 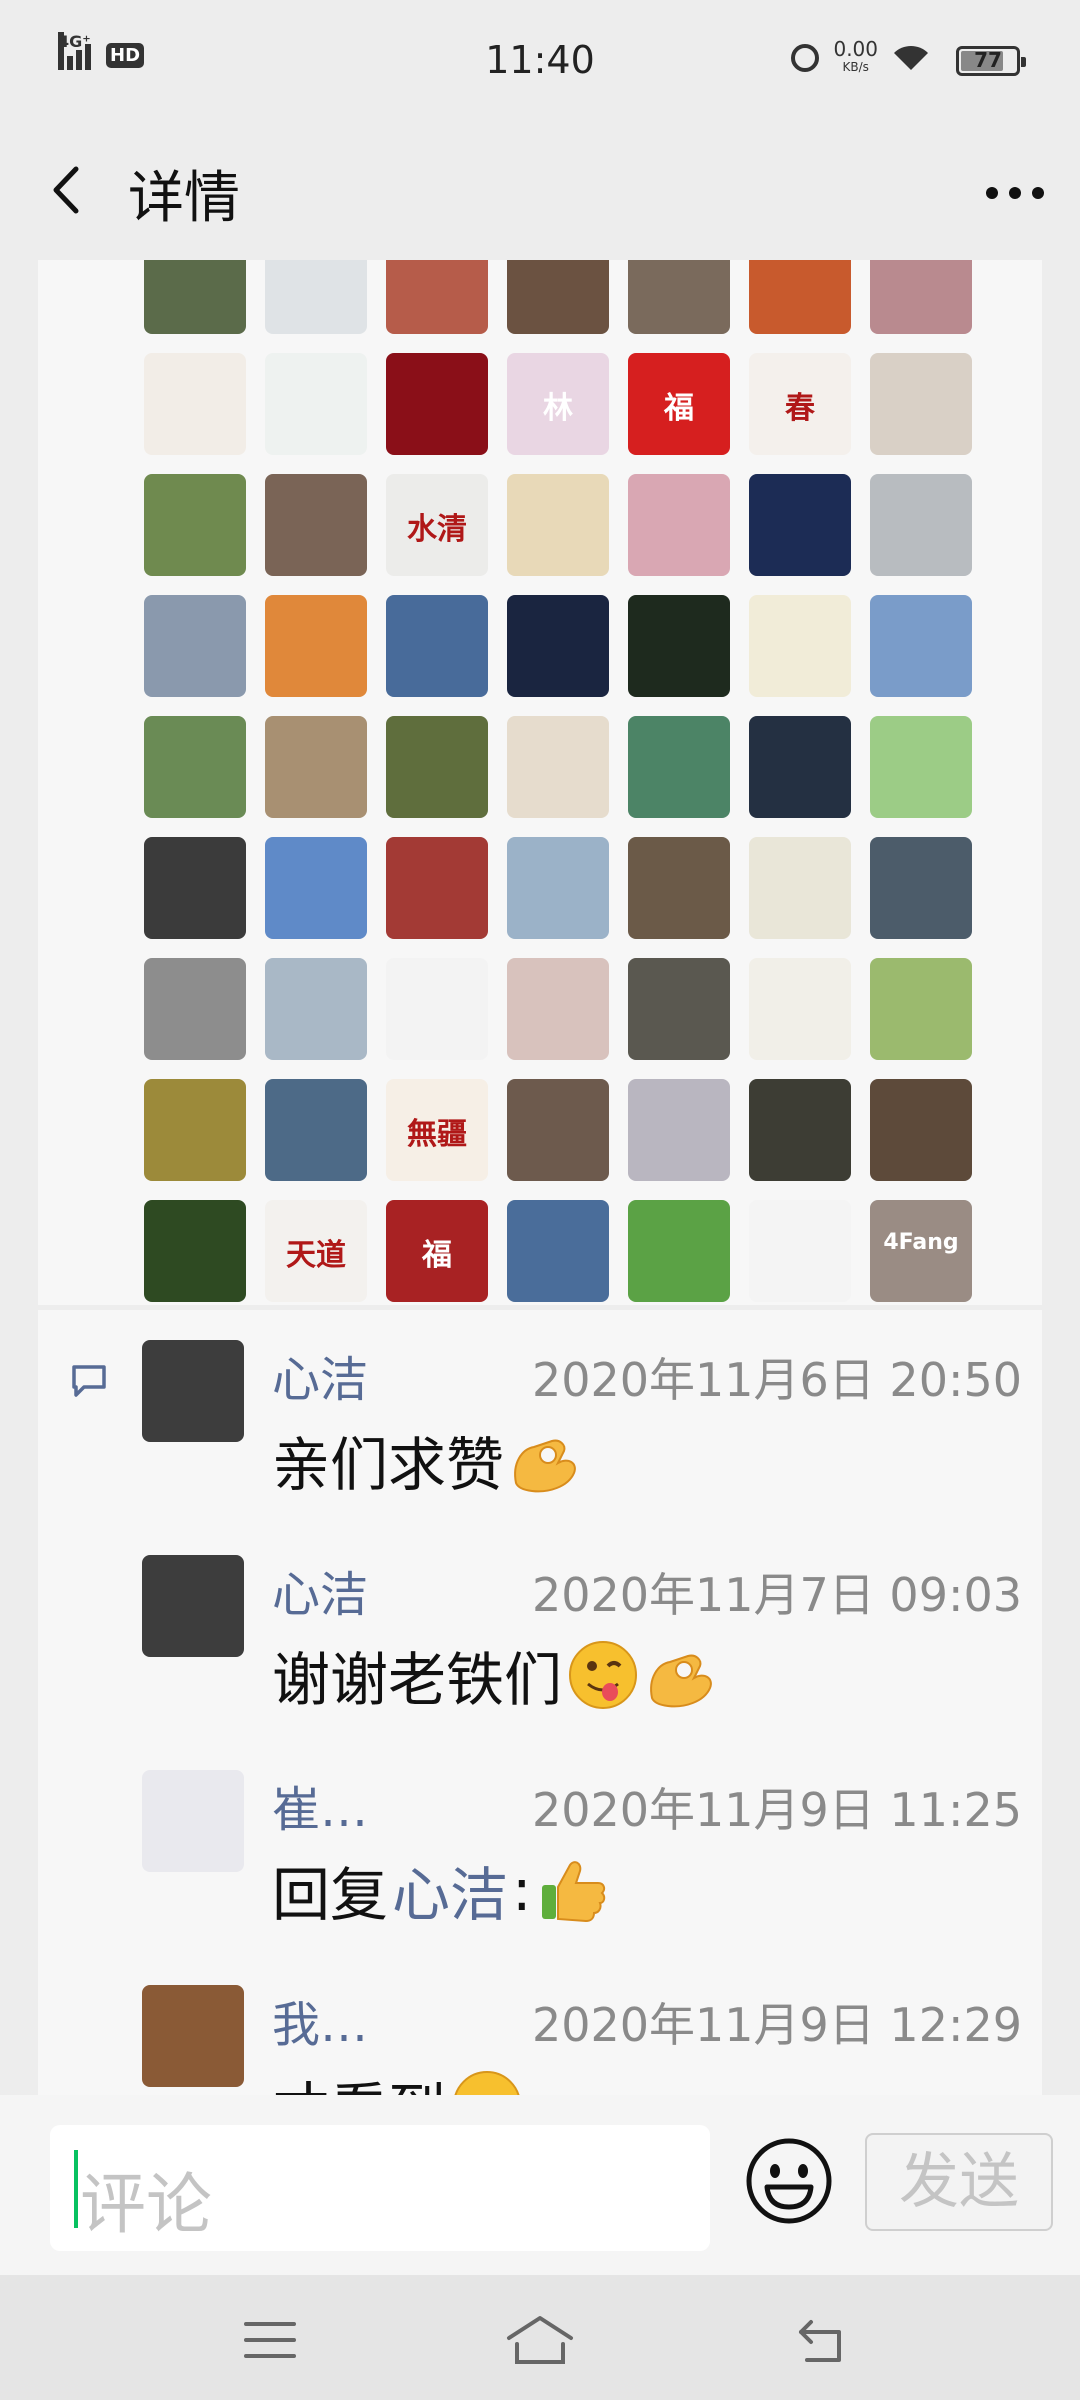 I want to click on avatar-text: 無疆, so click(x=437, y=1134).